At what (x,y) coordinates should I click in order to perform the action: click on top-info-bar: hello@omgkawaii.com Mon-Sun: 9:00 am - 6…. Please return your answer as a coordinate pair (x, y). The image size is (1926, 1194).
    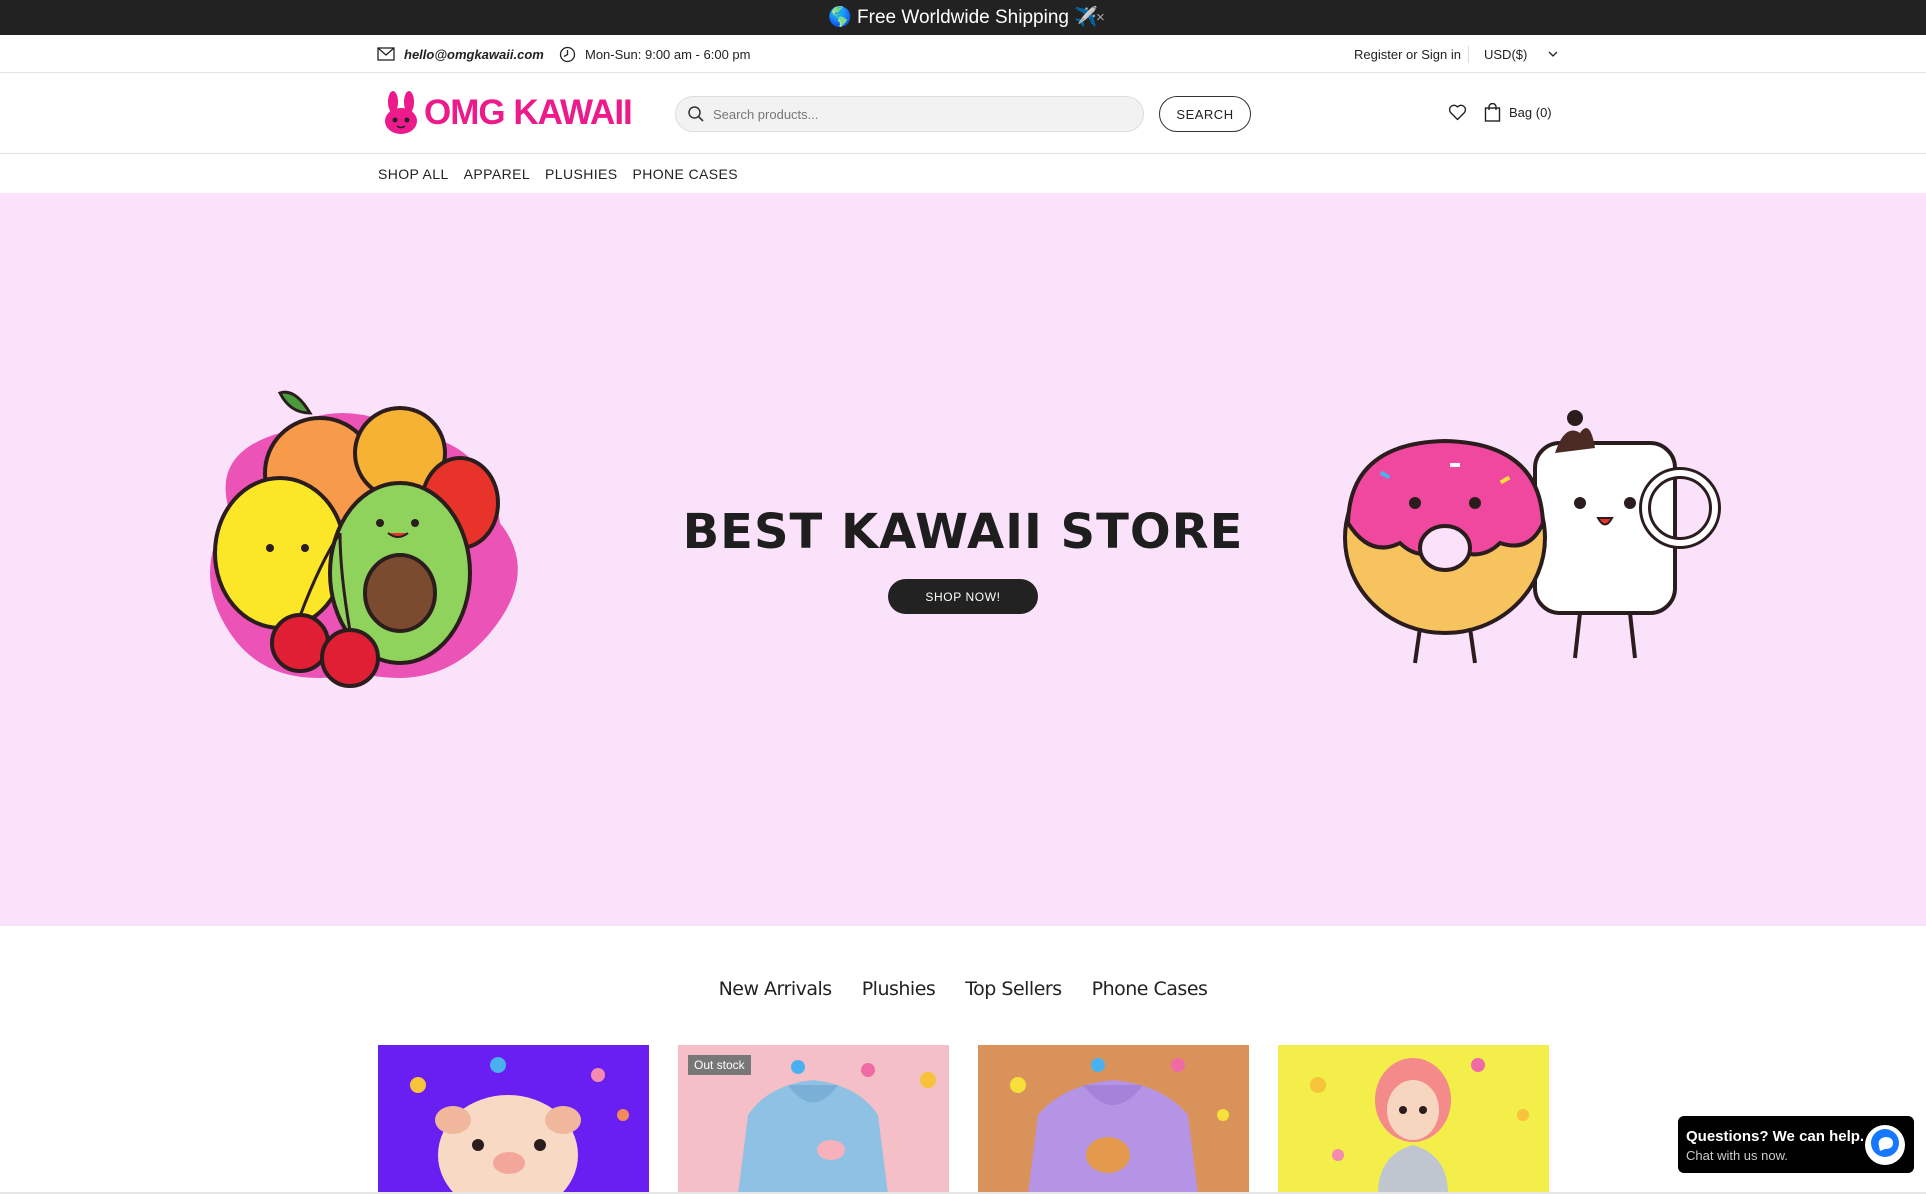
    Looking at the image, I should click on (963, 54).